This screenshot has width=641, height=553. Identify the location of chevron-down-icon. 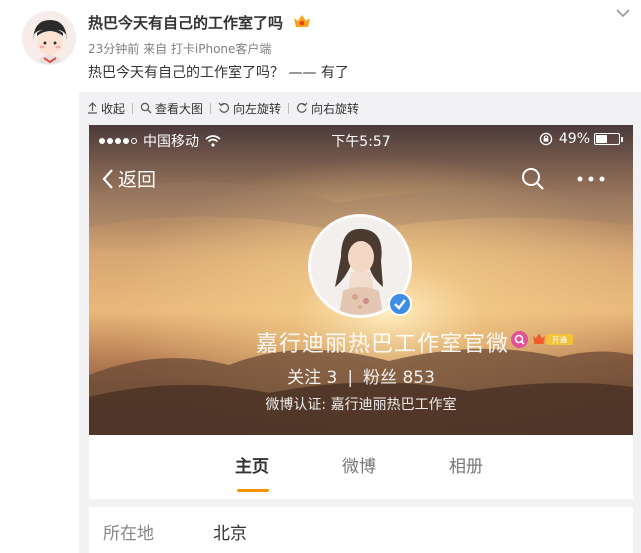
(623, 13).